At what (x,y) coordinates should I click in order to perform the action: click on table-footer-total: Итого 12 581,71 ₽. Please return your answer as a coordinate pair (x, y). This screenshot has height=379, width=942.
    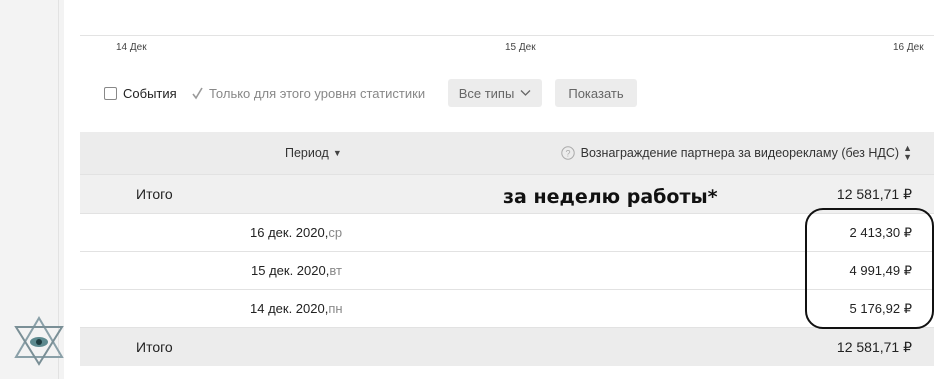
    Looking at the image, I should click on (507, 347).